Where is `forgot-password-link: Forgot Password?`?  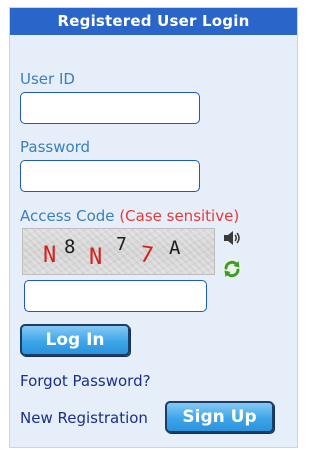
forgot-password-link: Forgot Password? is located at coordinates (85, 381).